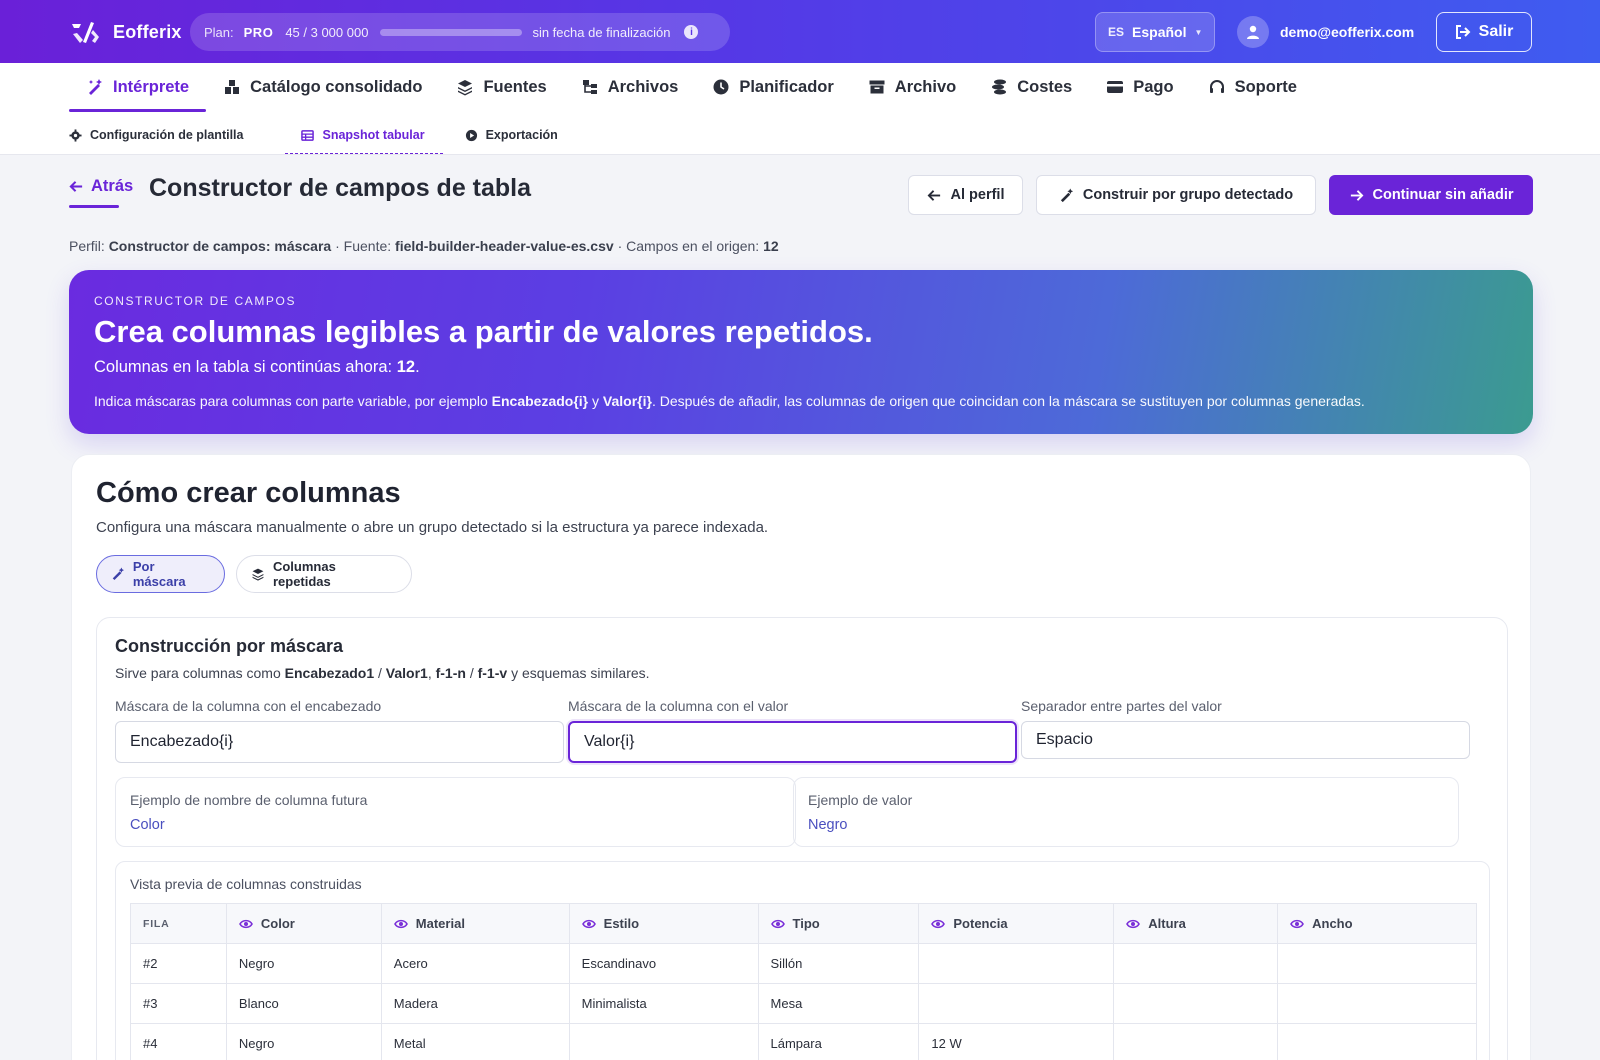  I want to click on mode-repeat-button: Columnas repetidas, so click(324, 574).